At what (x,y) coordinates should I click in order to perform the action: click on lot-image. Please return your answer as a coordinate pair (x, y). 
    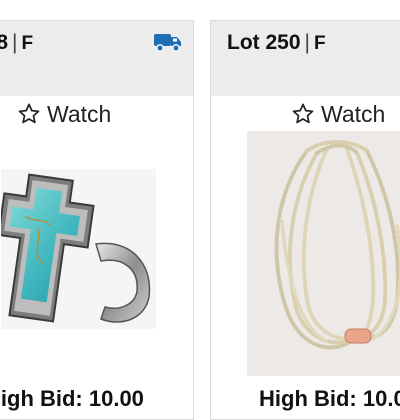
    Looking at the image, I should click on (78, 249).